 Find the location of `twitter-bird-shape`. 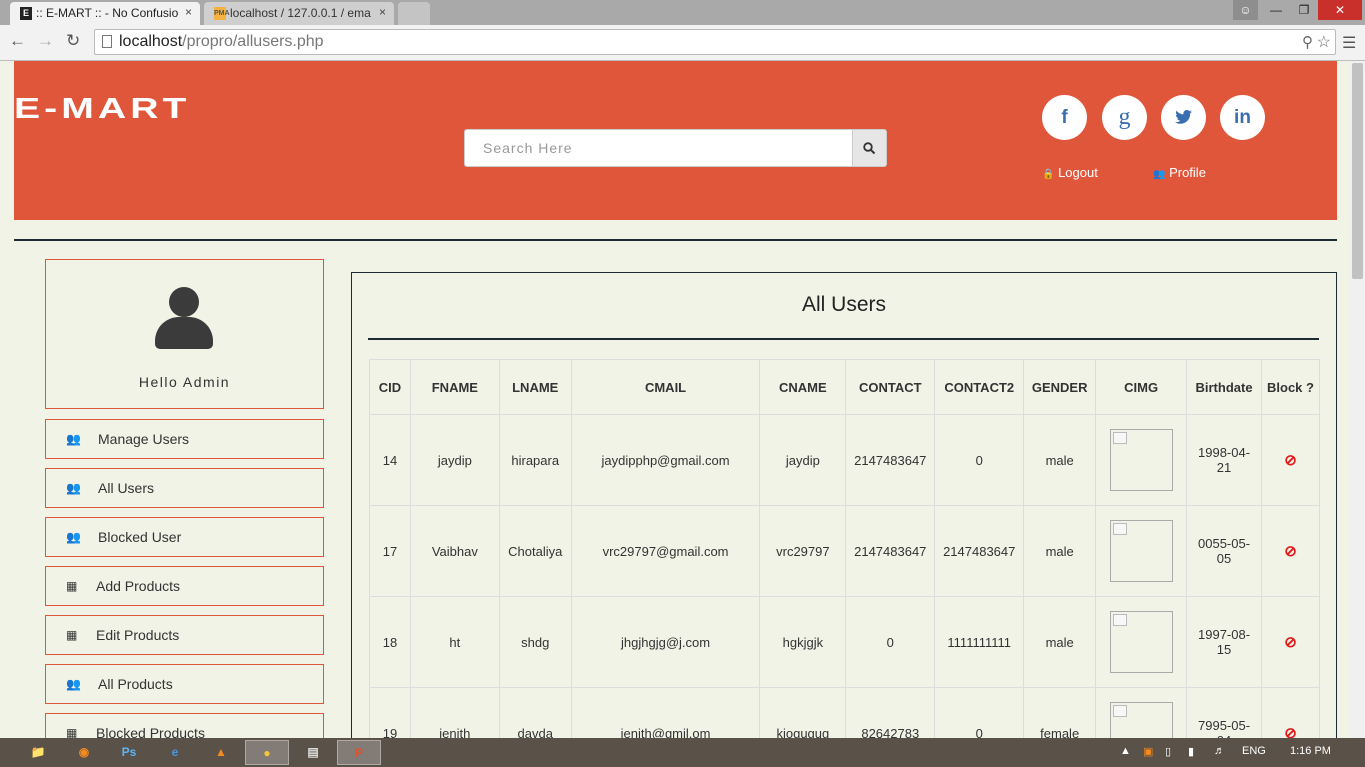

twitter-bird-shape is located at coordinates (1183, 117).